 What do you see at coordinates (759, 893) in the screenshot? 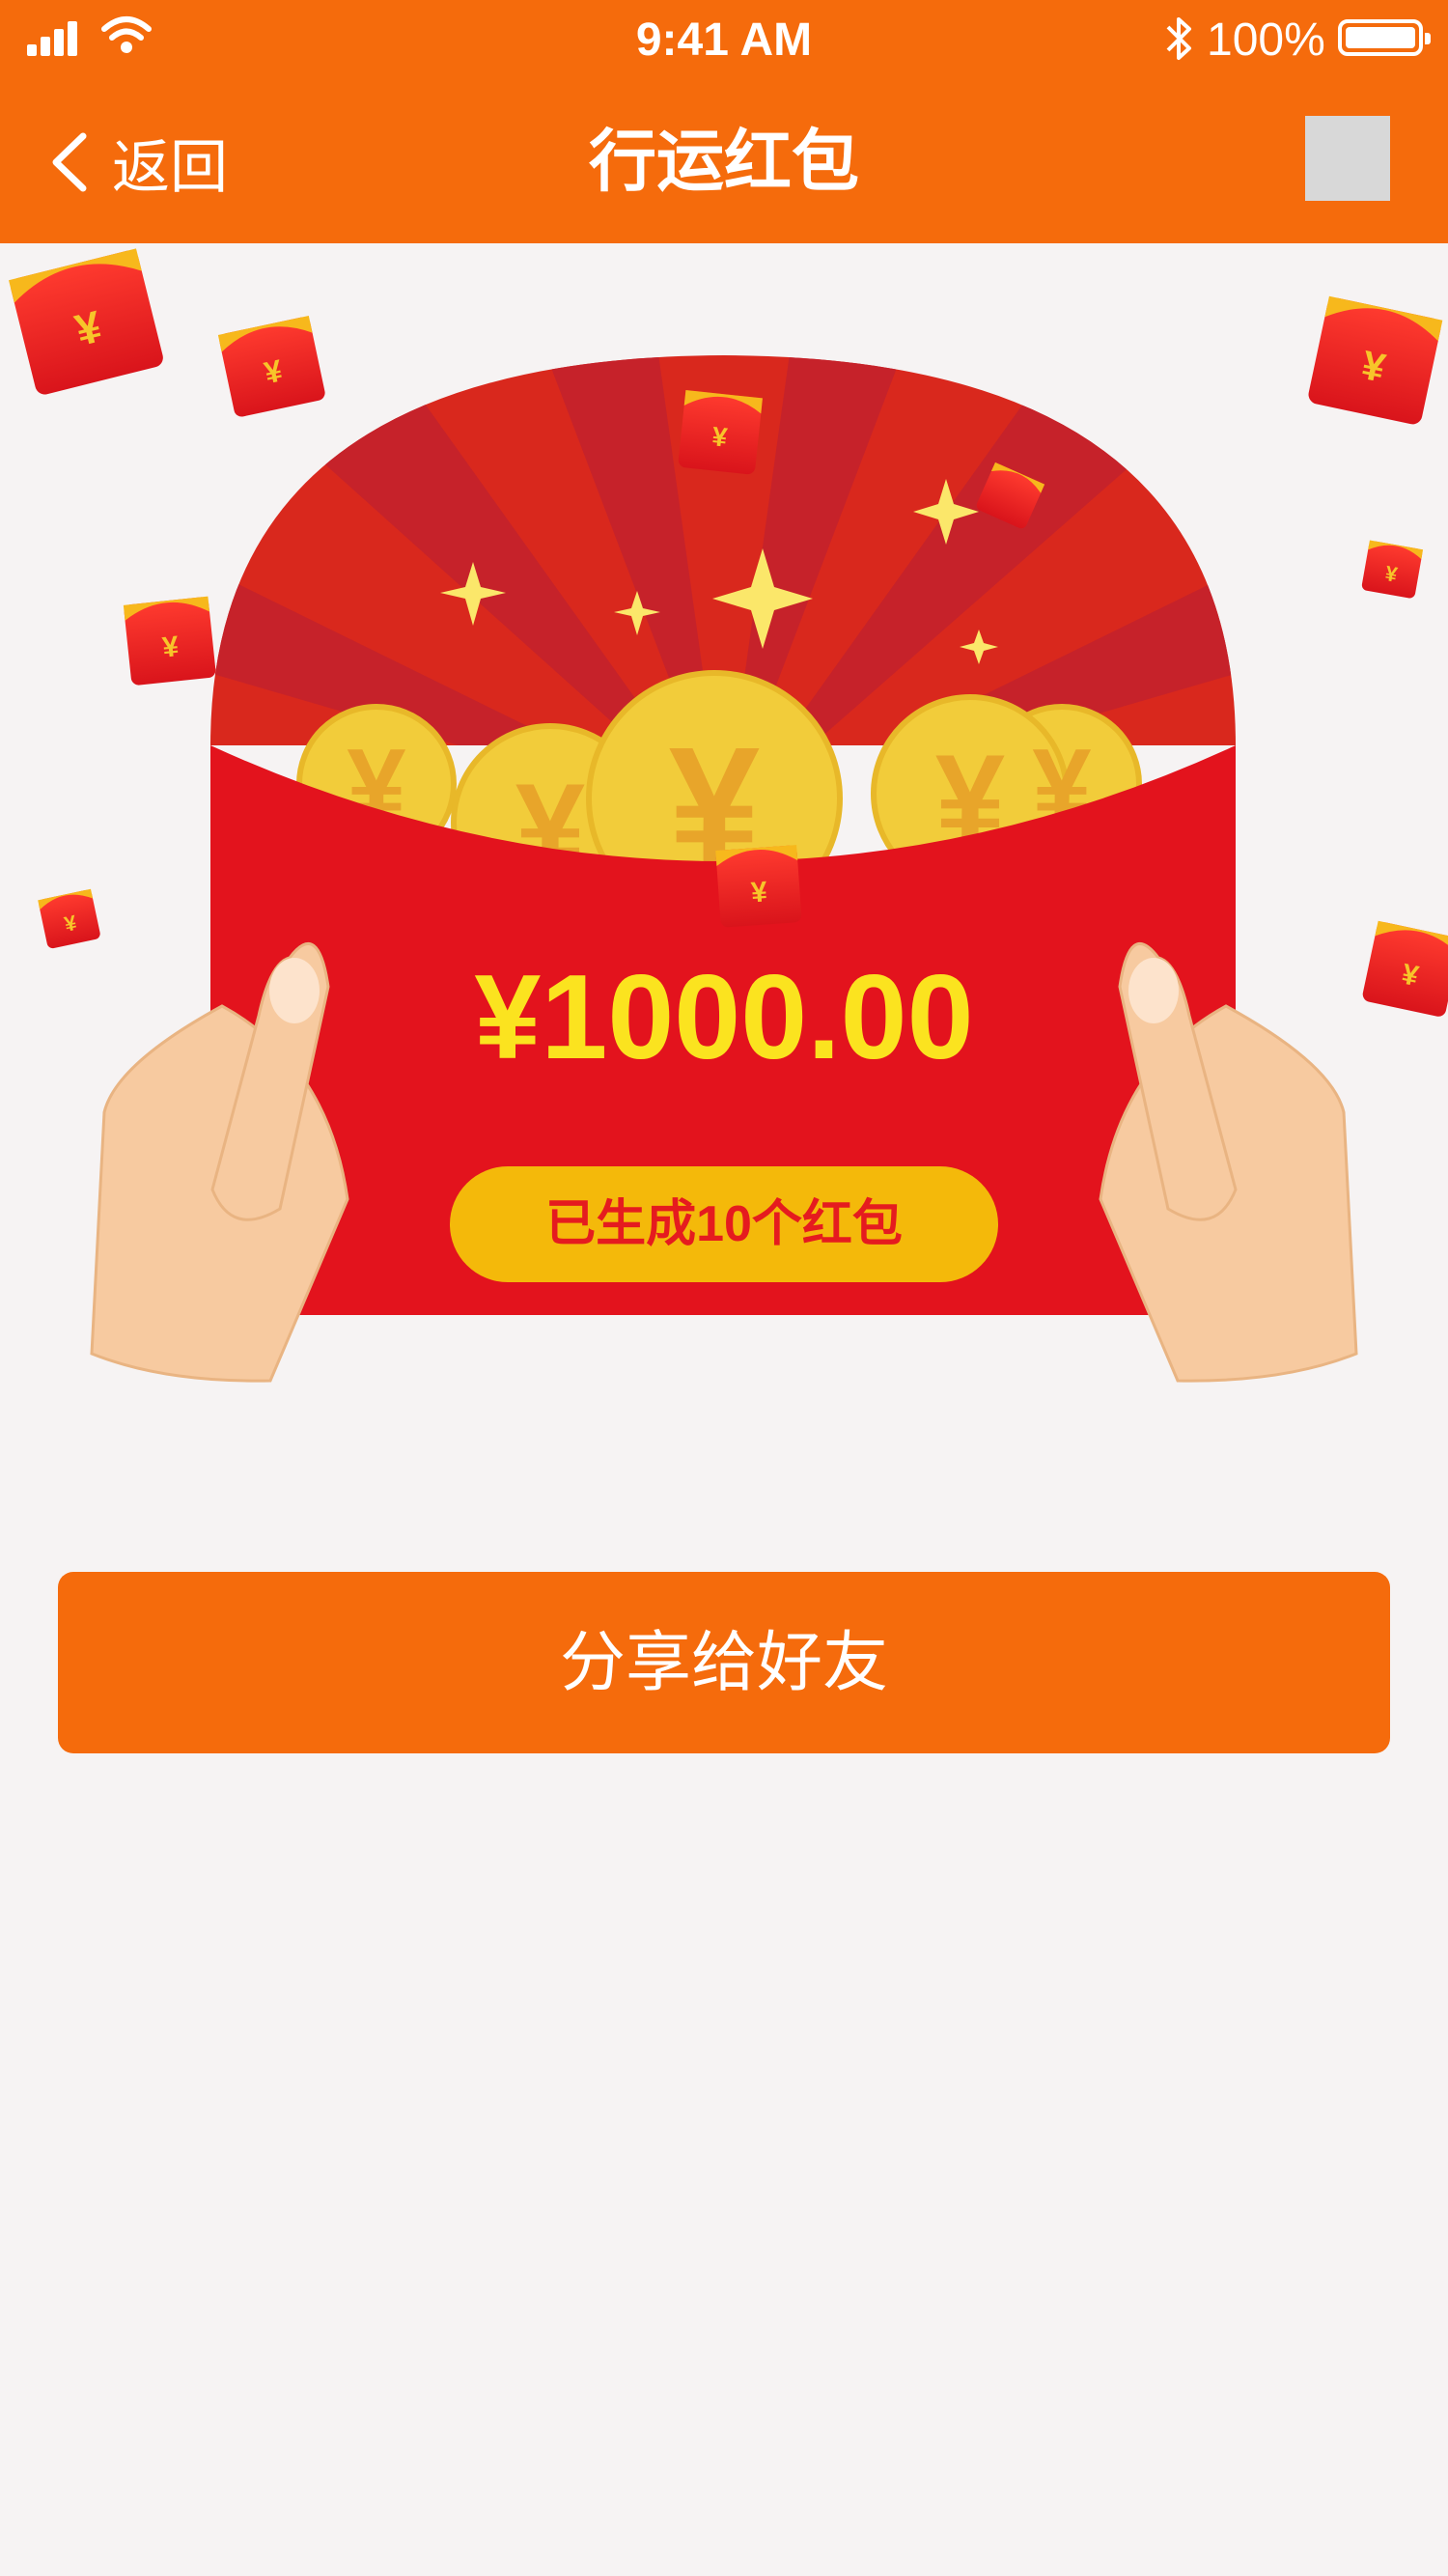
I see `envelope-yuan-symbol: ¥` at bounding box center [759, 893].